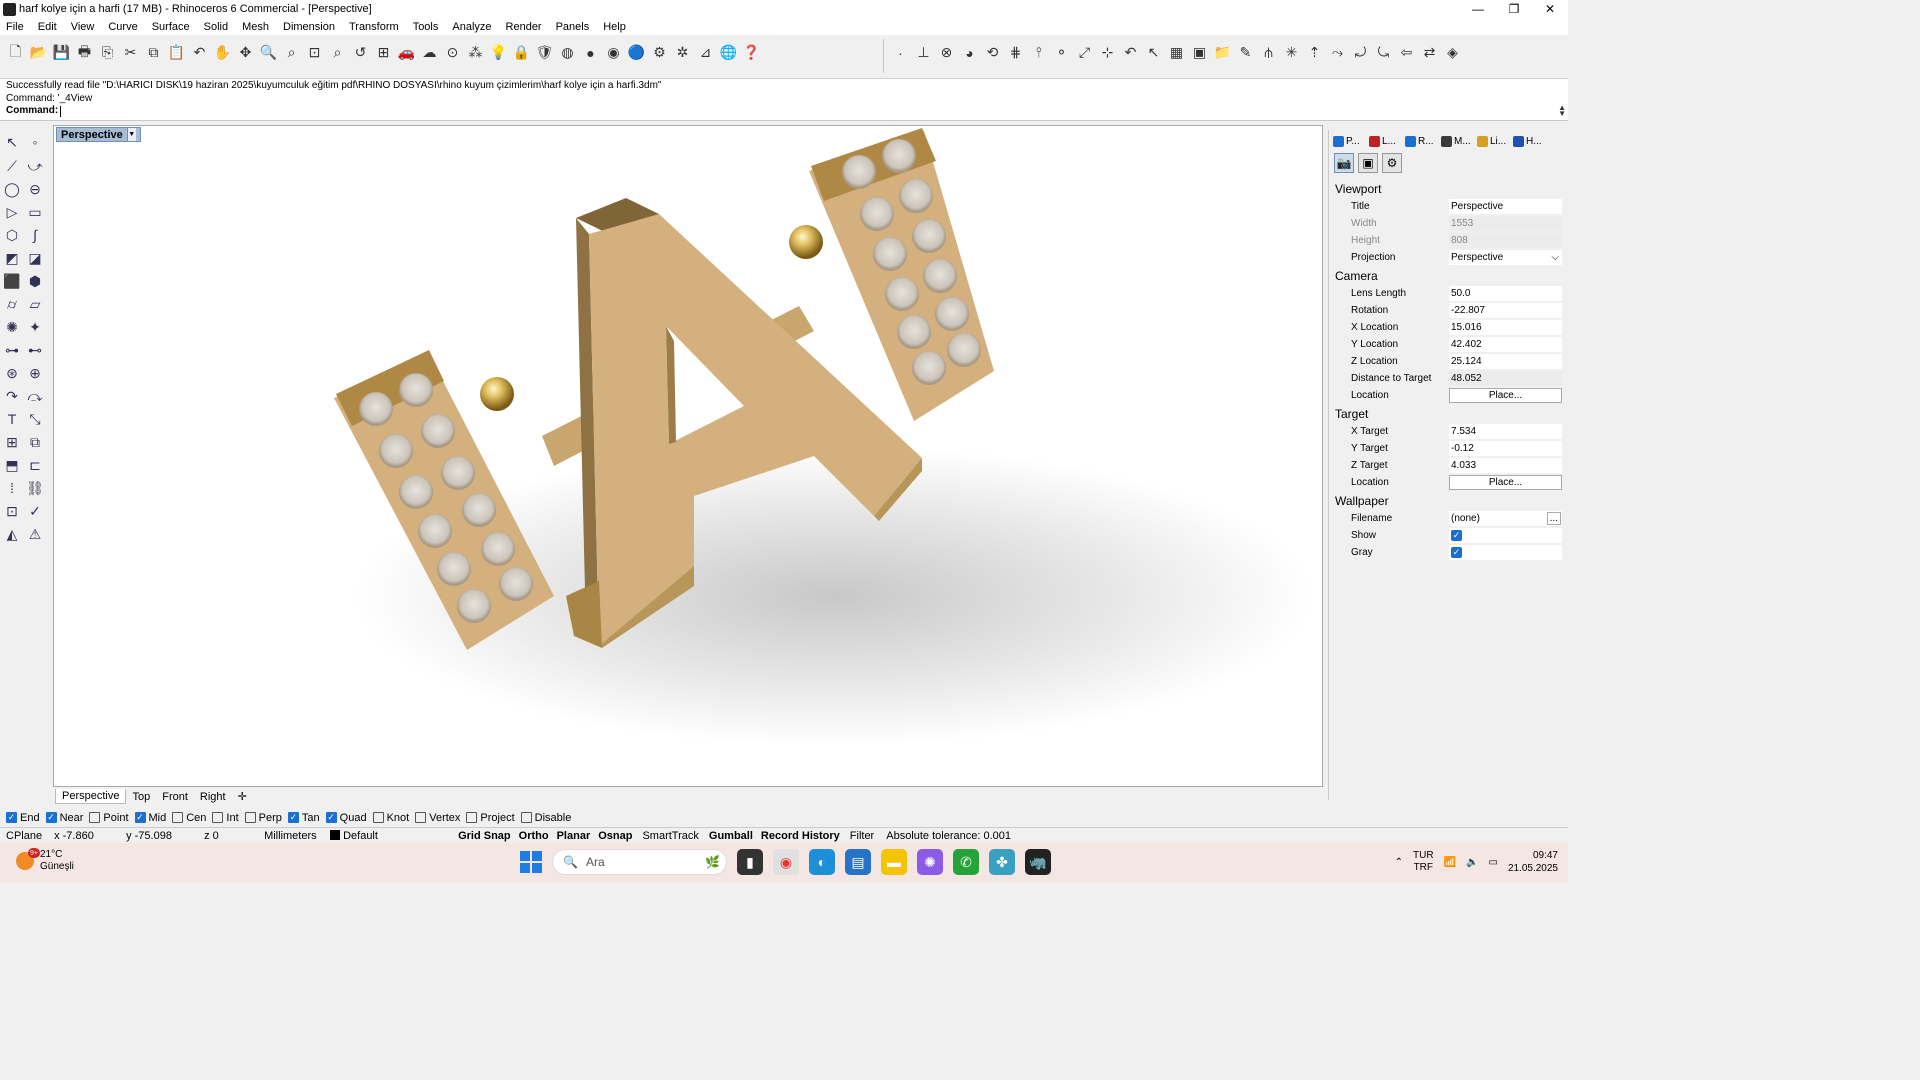 The width and height of the screenshot is (1920, 1080). Describe the element at coordinates (1505, 465) in the screenshot. I see `z-target-field: 4.033` at that location.